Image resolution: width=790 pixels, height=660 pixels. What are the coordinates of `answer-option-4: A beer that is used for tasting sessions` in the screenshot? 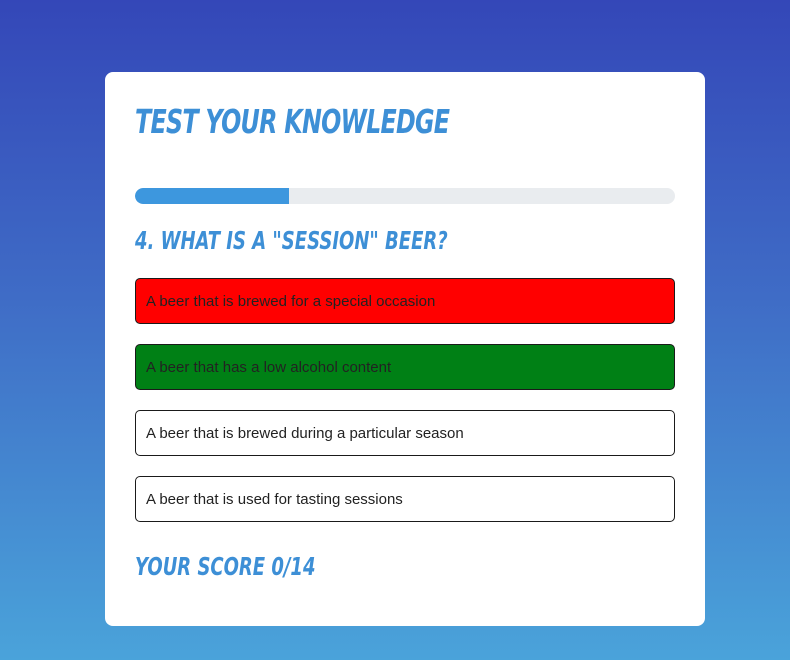 It's located at (405, 499).